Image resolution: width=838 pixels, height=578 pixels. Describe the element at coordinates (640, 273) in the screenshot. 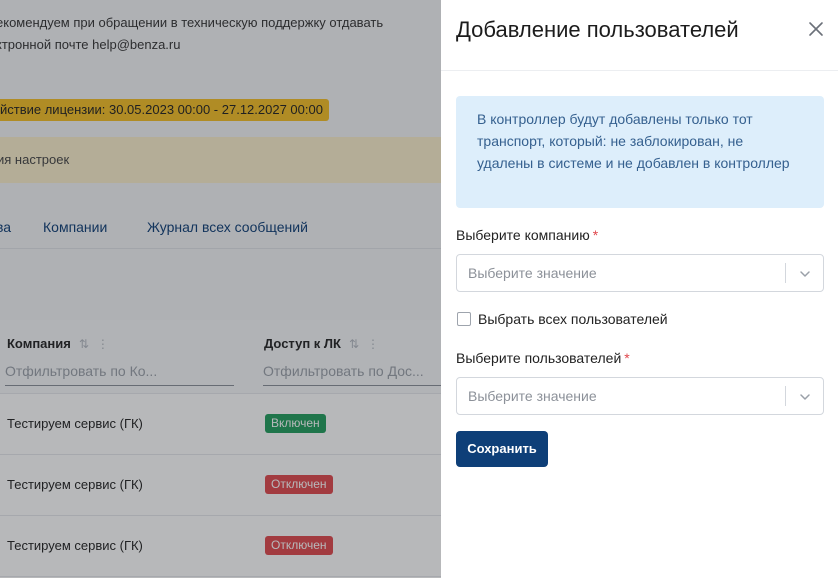

I see `company-select: Выберите значение` at that location.